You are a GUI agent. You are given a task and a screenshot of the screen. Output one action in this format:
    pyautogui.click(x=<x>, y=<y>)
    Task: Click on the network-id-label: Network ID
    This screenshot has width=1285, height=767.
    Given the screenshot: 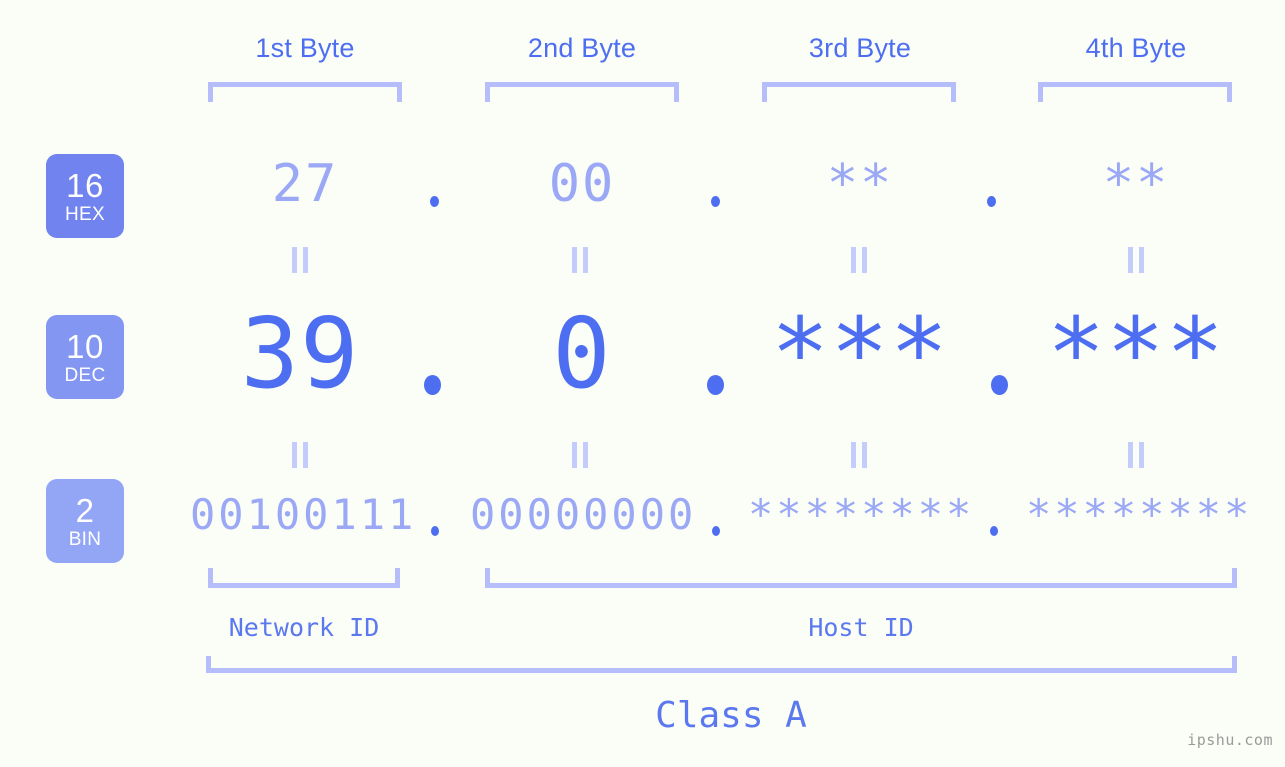 What is the action you would take?
    pyautogui.click(x=304, y=627)
    